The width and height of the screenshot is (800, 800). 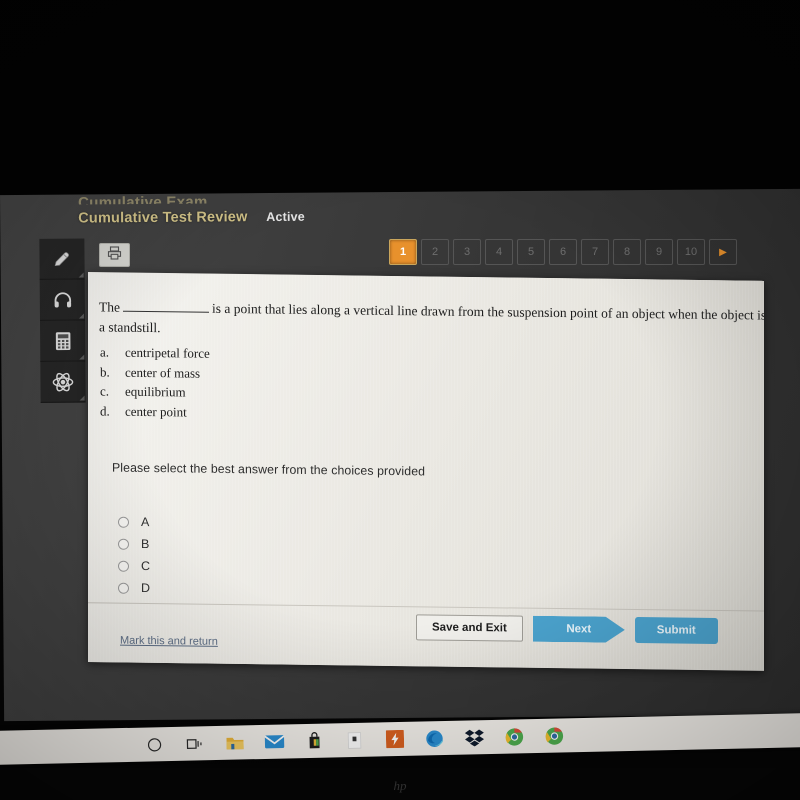 I want to click on question-pager: 1 2 3 4 5 6 7 8 9 10 ▶, so click(x=563, y=252).